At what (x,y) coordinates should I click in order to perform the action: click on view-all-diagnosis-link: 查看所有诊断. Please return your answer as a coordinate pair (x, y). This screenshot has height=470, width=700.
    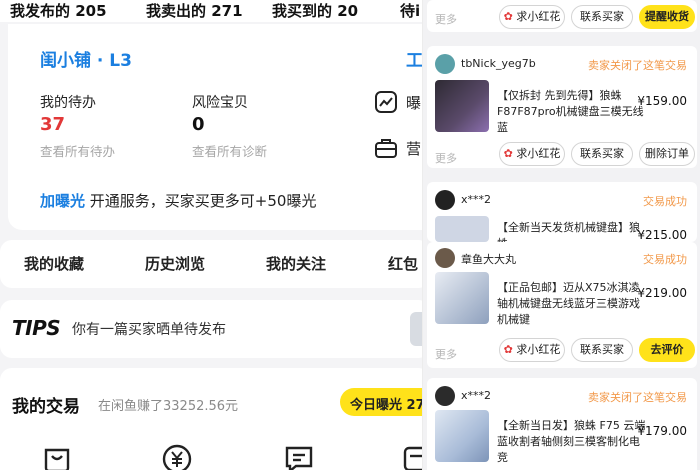
    Looking at the image, I should click on (229, 150).